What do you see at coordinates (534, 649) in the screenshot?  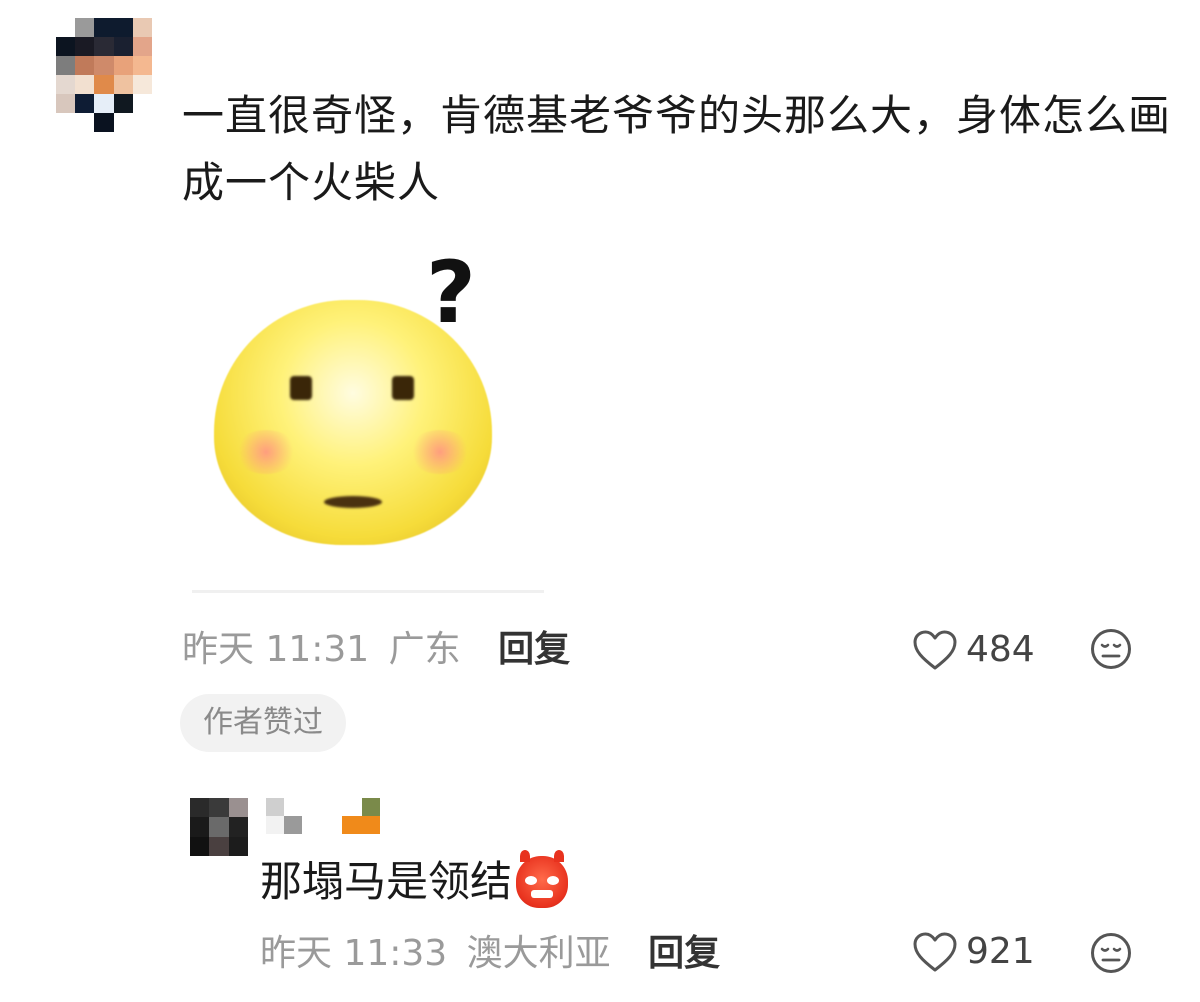 I see `reply-button: 回复` at bounding box center [534, 649].